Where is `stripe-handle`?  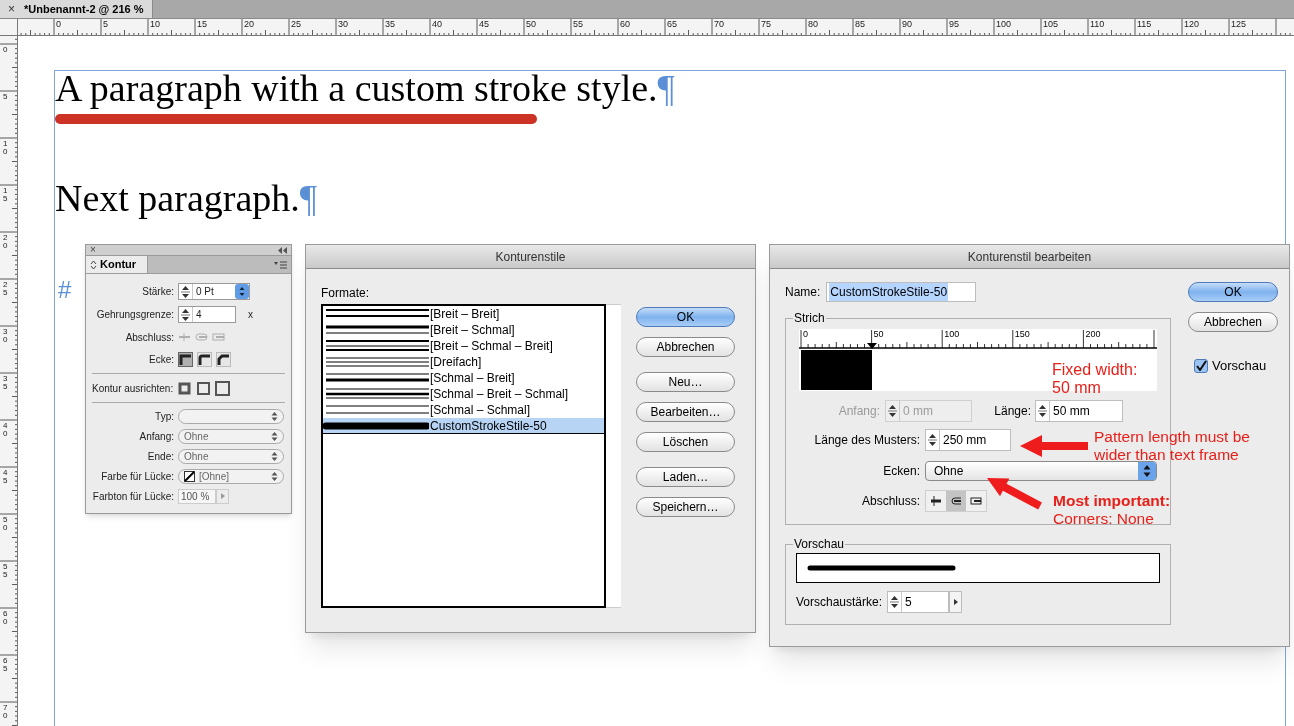
stripe-handle is located at coordinates (872, 346).